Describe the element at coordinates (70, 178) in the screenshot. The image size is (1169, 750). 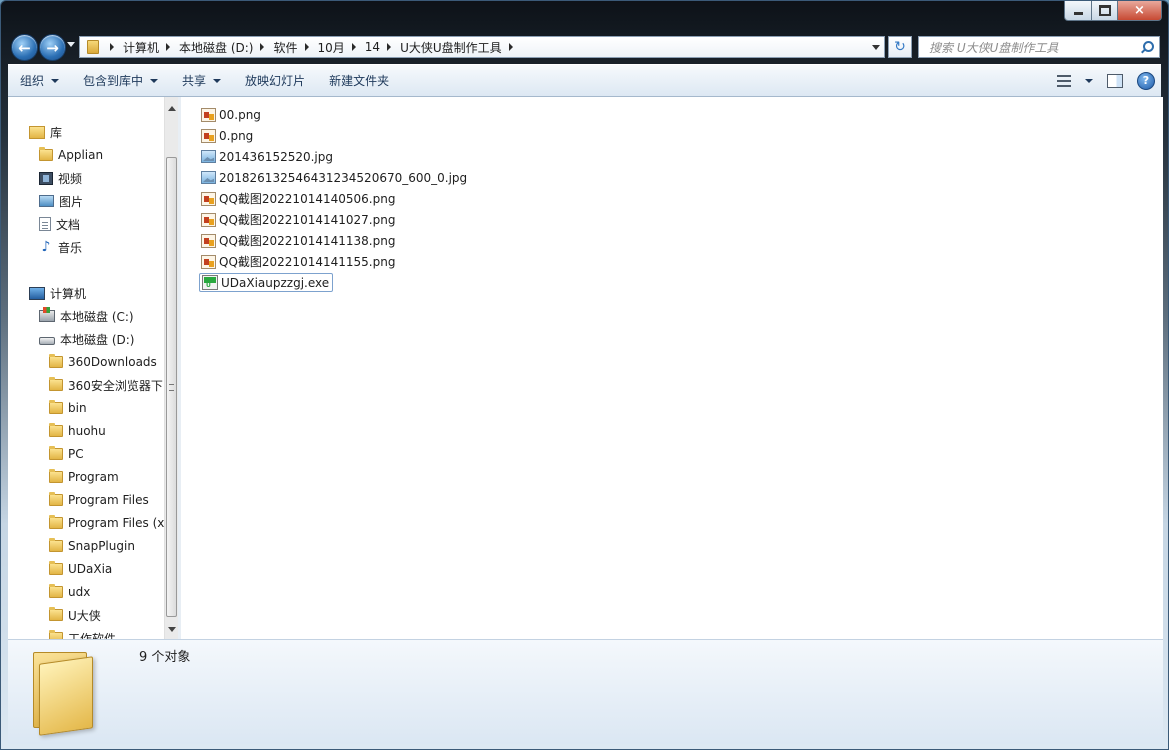
I see `nav-label: 视频` at that location.